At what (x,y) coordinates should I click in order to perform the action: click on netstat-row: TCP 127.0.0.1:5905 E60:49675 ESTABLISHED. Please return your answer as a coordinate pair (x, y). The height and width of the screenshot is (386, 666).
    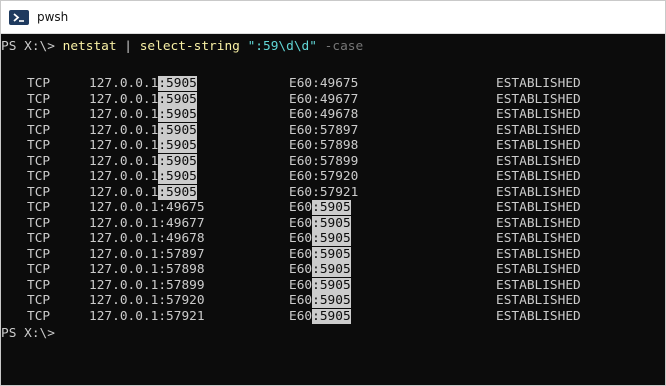
    Looking at the image, I should click on (333, 83).